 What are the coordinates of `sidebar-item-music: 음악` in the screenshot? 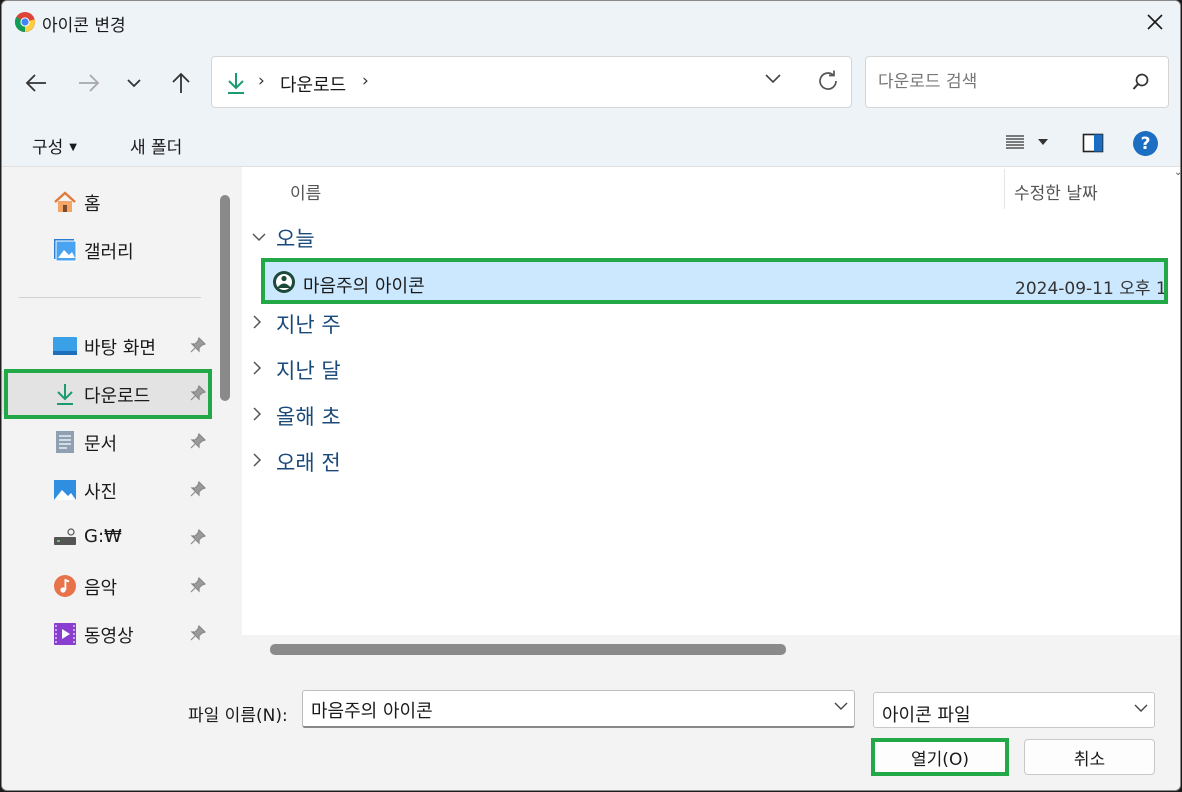 It's located at (107, 585).